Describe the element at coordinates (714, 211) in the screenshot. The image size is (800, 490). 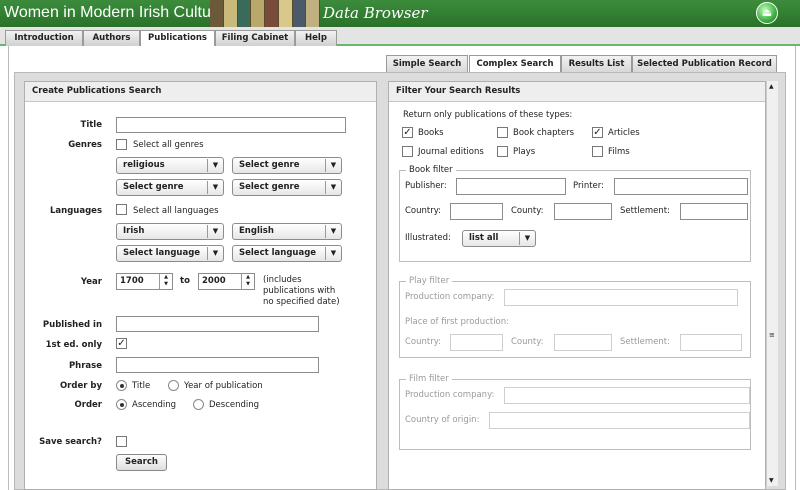
I see `book-settlement-input` at that location.